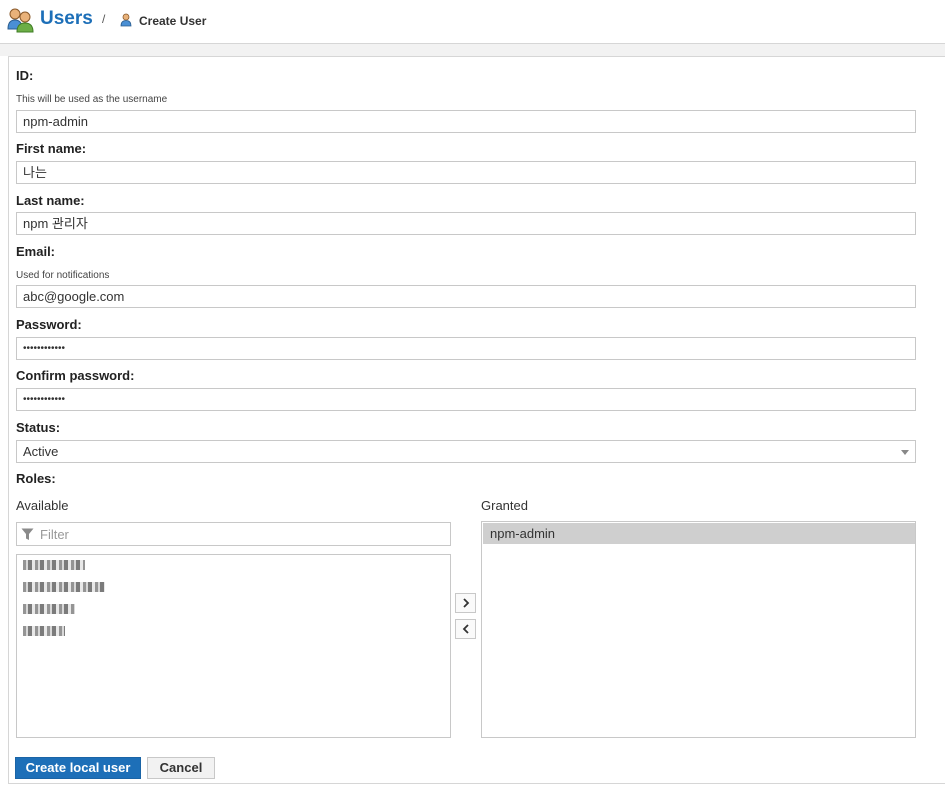  What do you see at coordinates (233, 646) in the screenshot?
I see `available-roles-list` at bounding box center [233, 646].